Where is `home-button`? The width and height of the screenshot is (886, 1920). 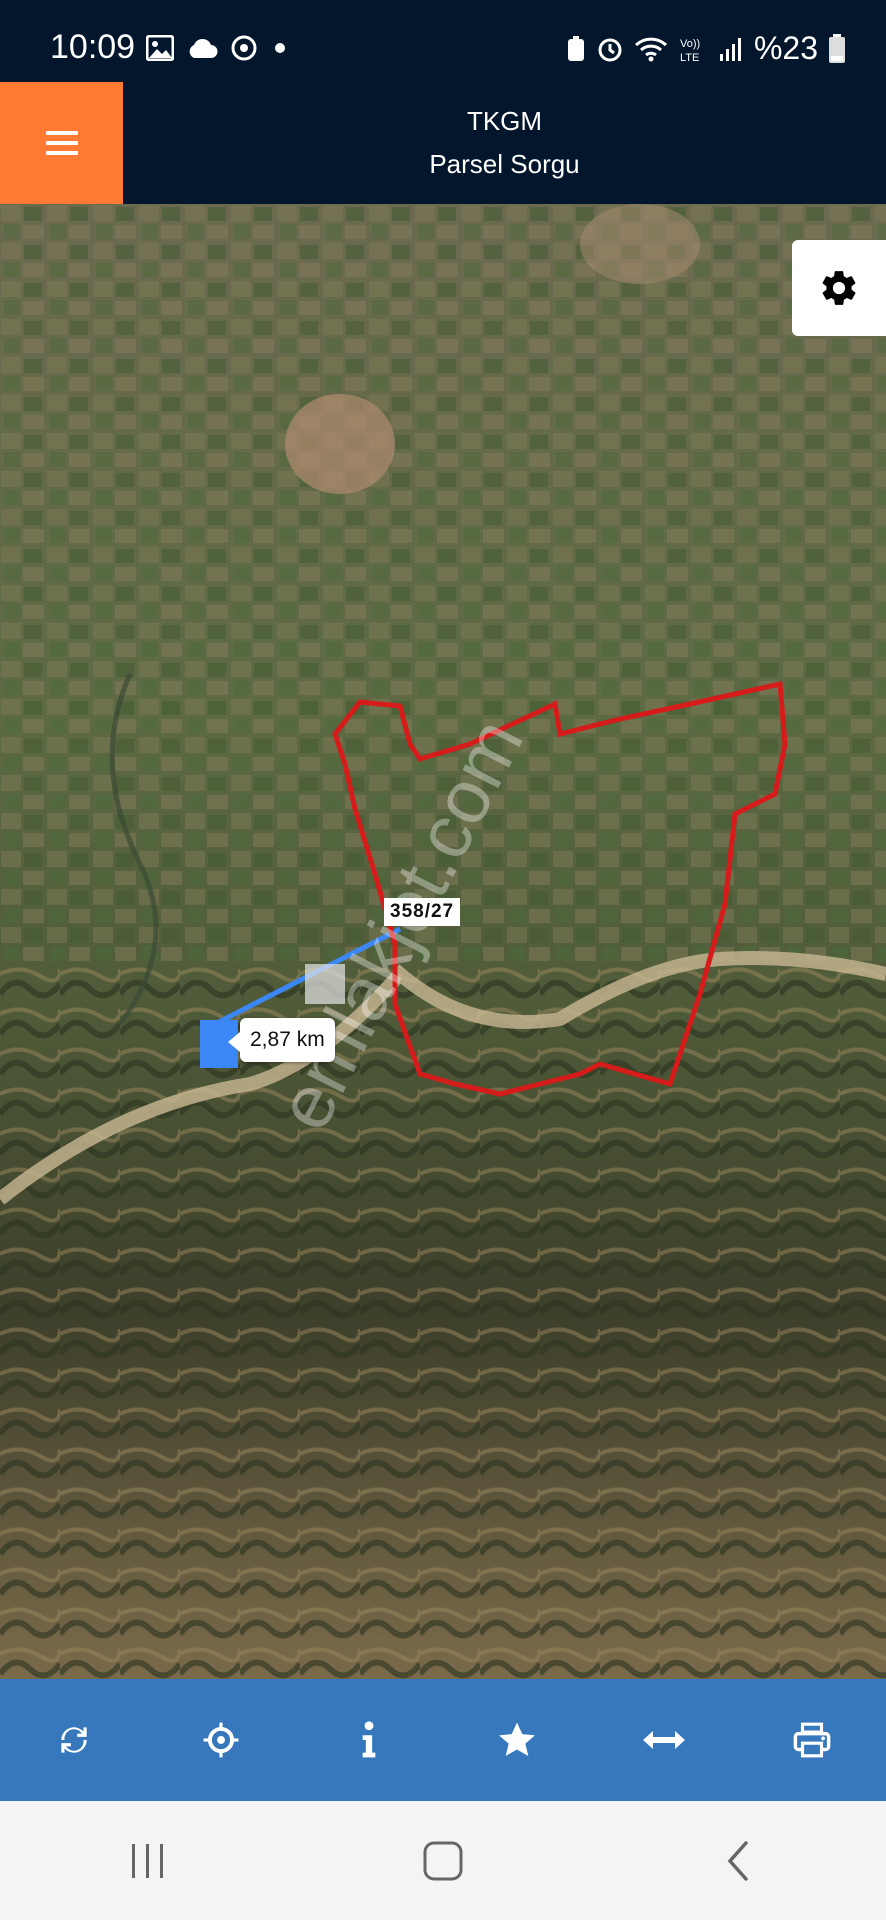
home-button is located at coordinates (443, 1861).